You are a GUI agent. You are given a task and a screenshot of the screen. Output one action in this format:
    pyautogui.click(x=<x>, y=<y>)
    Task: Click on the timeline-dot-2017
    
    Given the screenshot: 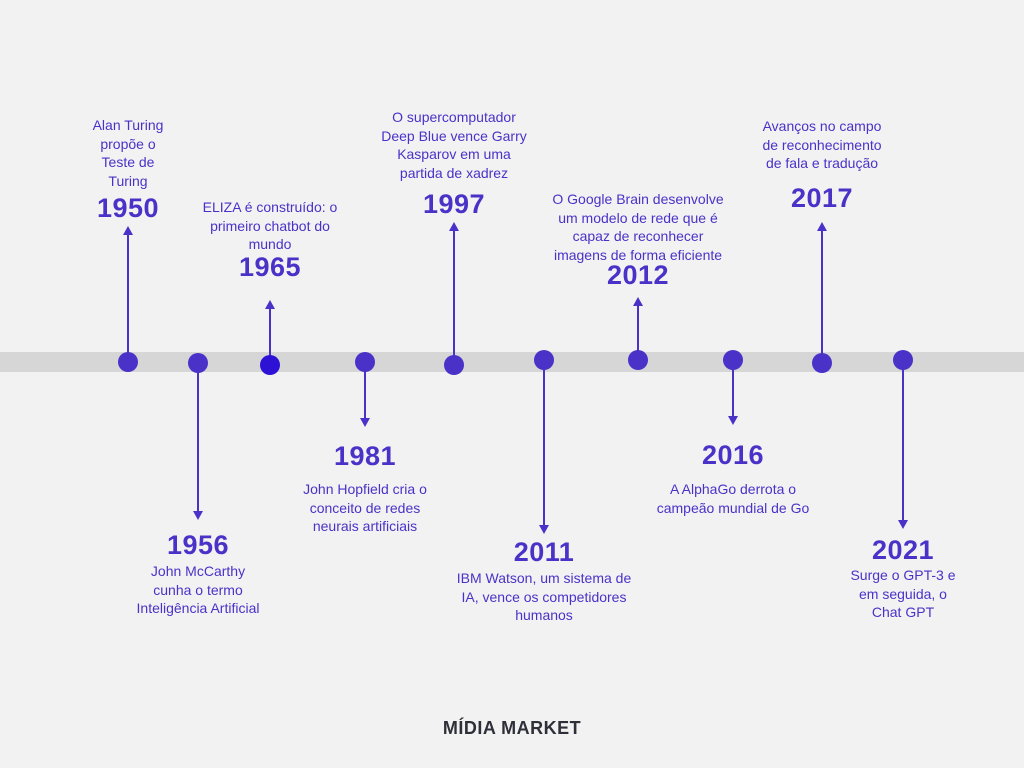 What is the action you would take?
    pyautogui.click(x=822, y=363)
    